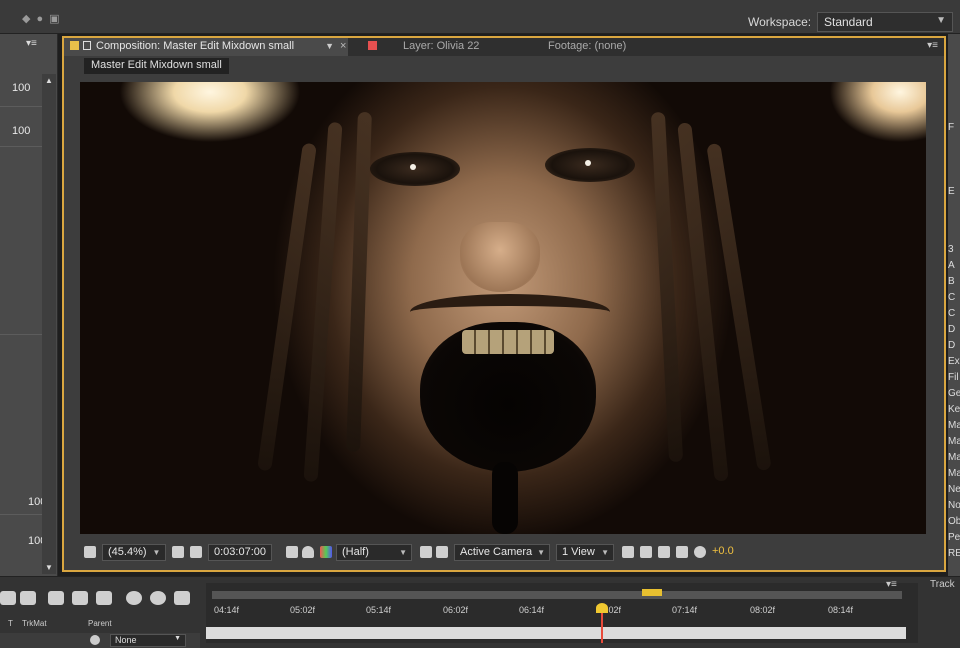 This screenshot has width=960, height=648. I want to click on layer-row: None ▼, so click(100, 640).